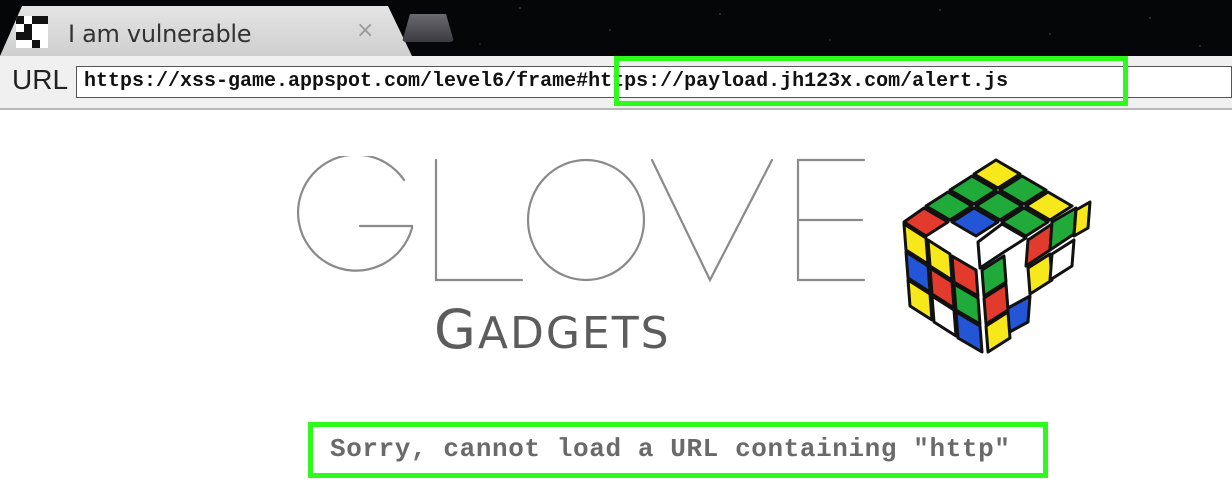  I want to click on browser-tab: I am vulnerable ×, so click(206, 31).